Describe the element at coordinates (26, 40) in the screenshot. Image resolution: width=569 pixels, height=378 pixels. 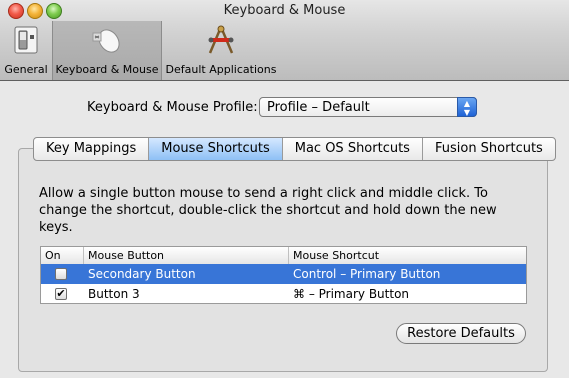
I see `general-switch-icon` at that location.